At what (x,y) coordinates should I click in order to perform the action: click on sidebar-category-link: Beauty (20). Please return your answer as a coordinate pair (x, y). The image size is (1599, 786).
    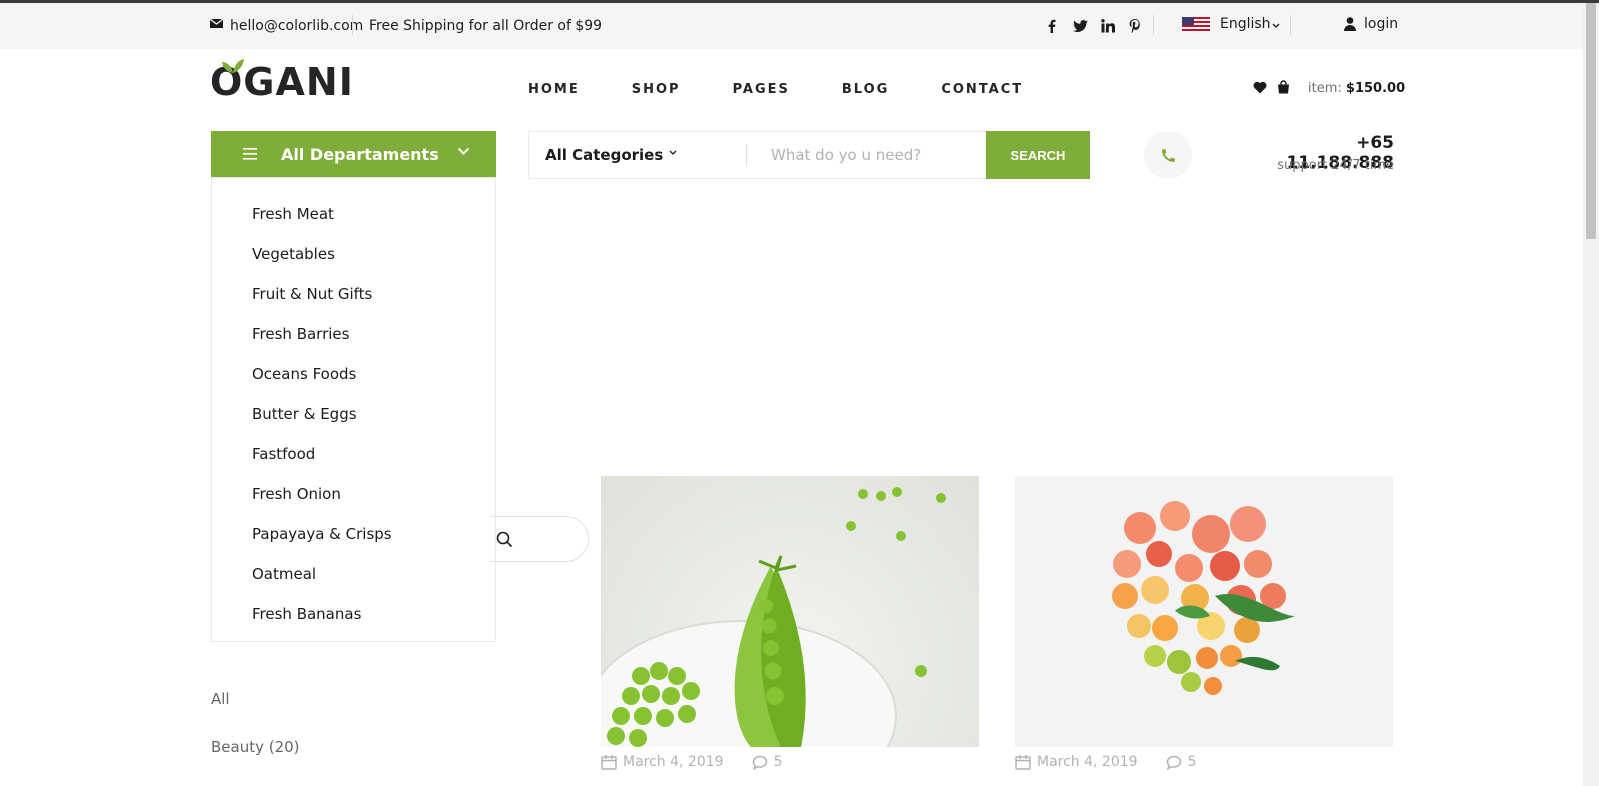
    Looking at the image, I should click on (255, 747).